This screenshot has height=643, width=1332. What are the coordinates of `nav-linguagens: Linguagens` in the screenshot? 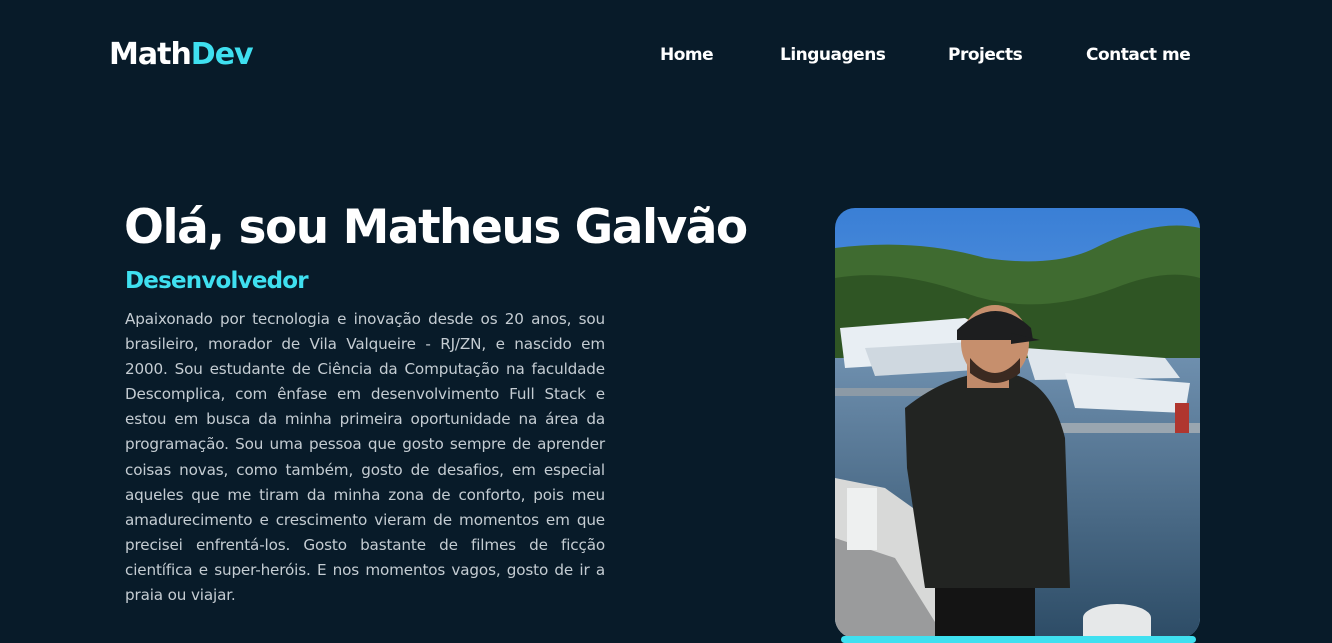 It's located at (833, 55).